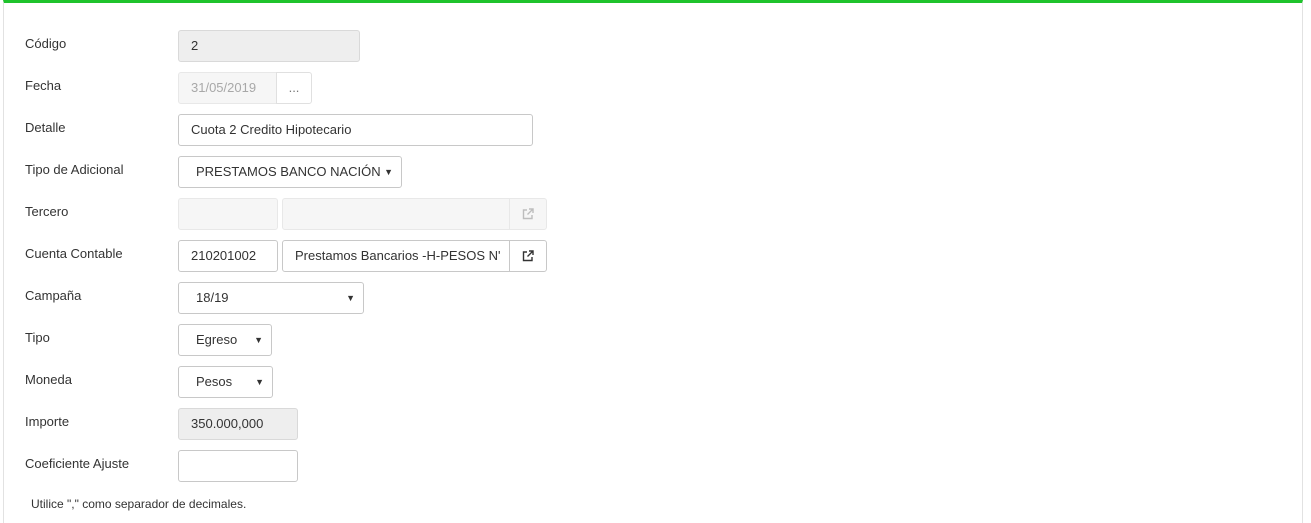 This screenshot has height=523, width=1311. I want to click on detalle-label: Detalle, so click(45, 127).